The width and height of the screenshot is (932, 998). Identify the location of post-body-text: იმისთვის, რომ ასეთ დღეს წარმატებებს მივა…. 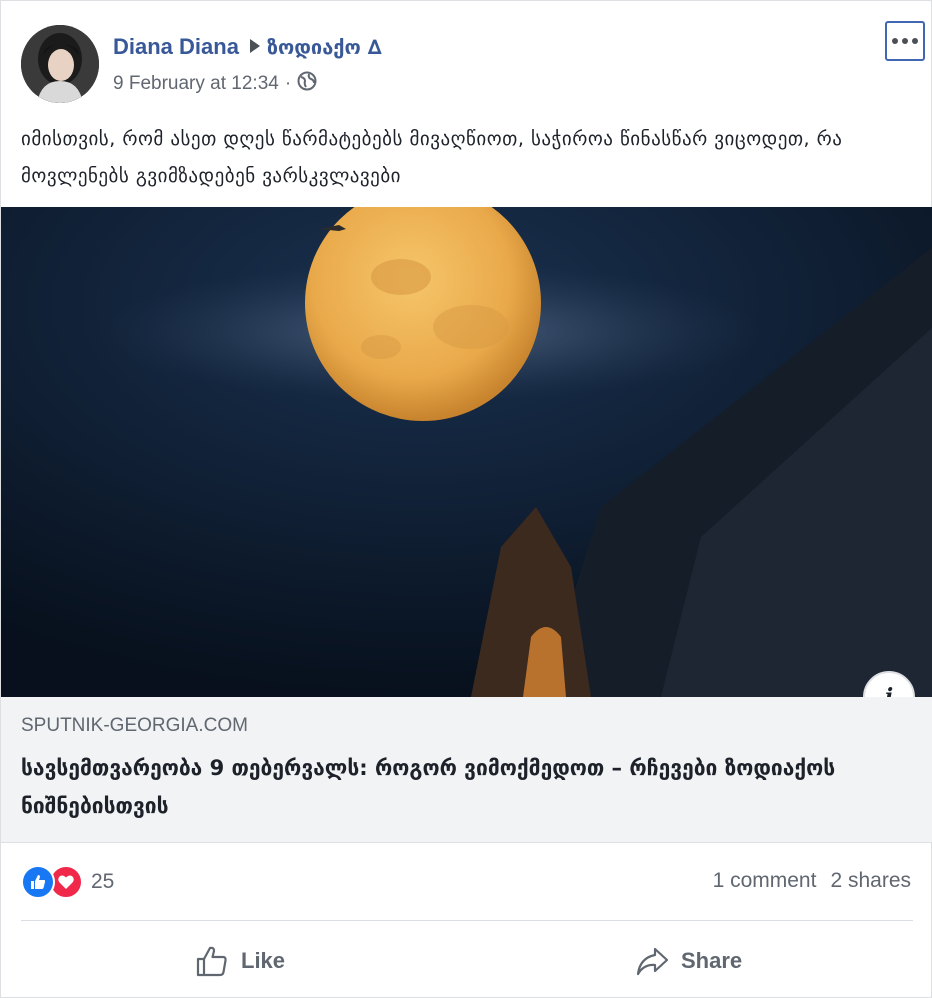
(432, 157).